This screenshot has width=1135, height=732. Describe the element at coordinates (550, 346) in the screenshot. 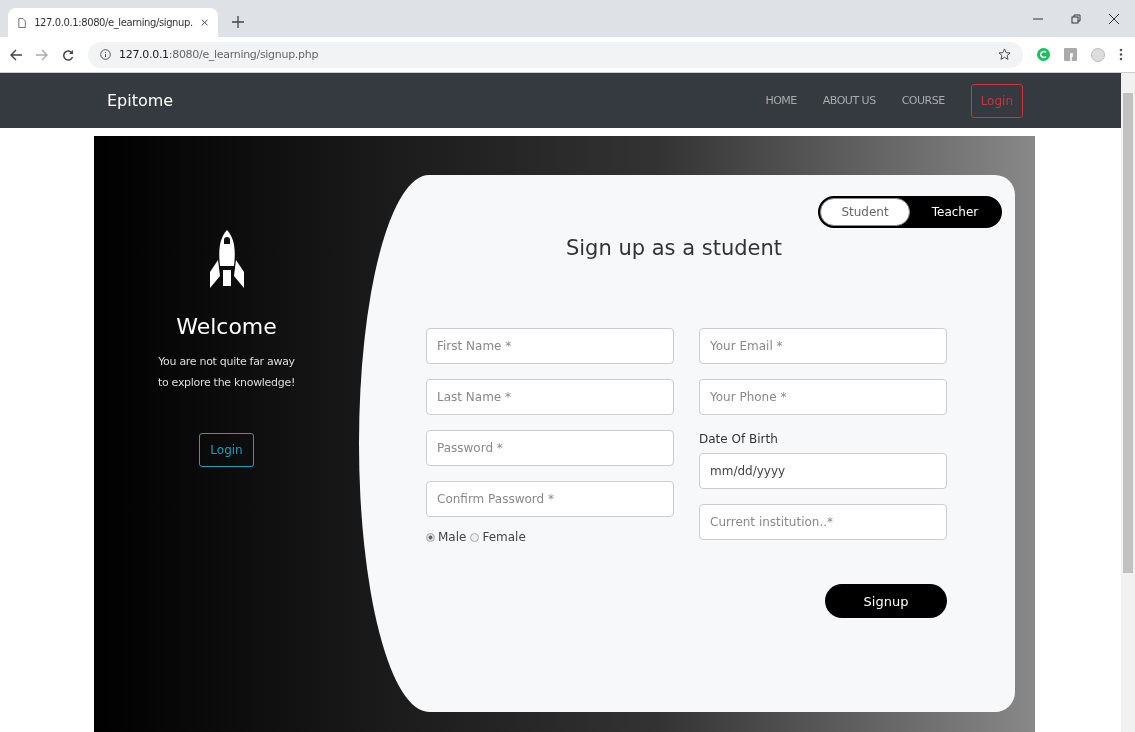

I see `input-field: First Name *` at that location.